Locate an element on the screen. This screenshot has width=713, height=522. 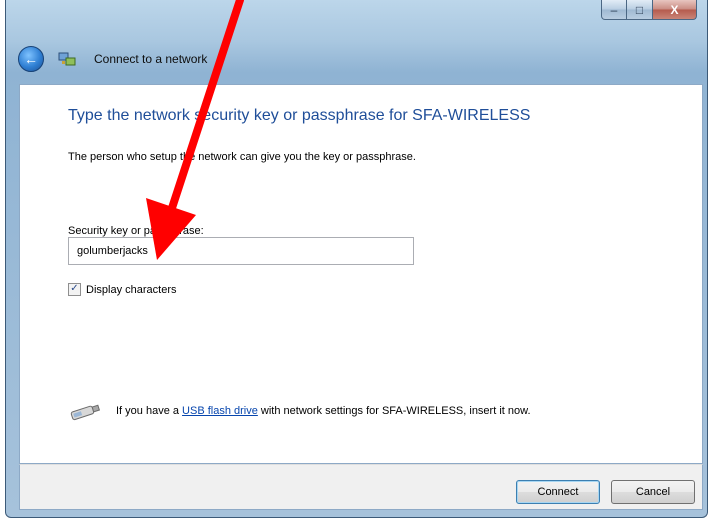
navigation-bar: ← Connect to a network is located at coordinates (112, 59).